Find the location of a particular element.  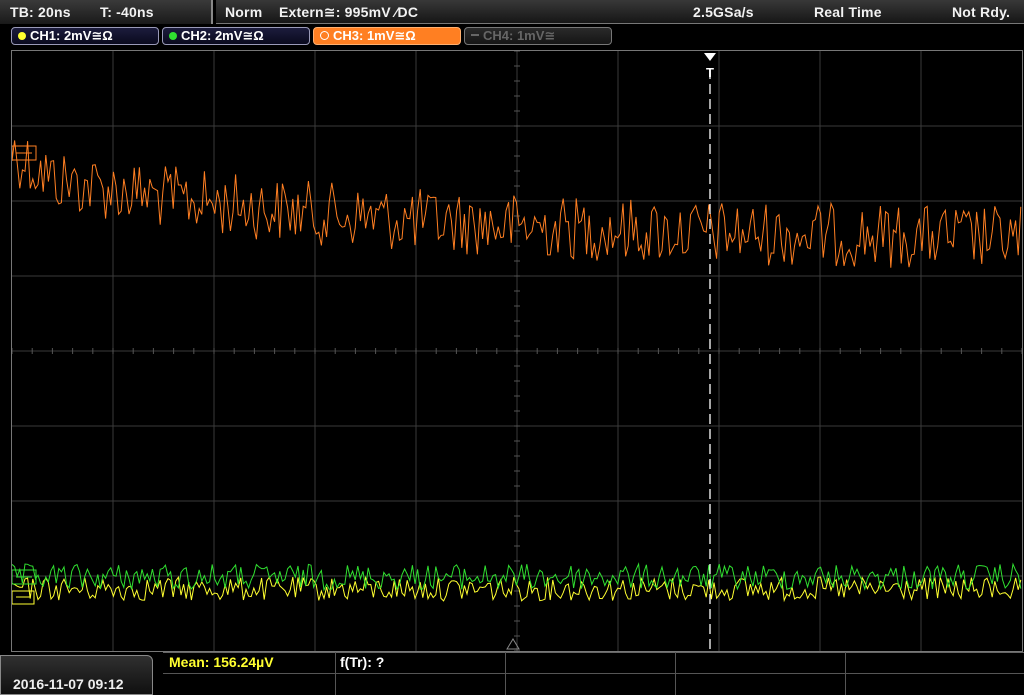

channel-tab-ch1: CH1: 2mV≅Ω is located at coordinates (85, 36).